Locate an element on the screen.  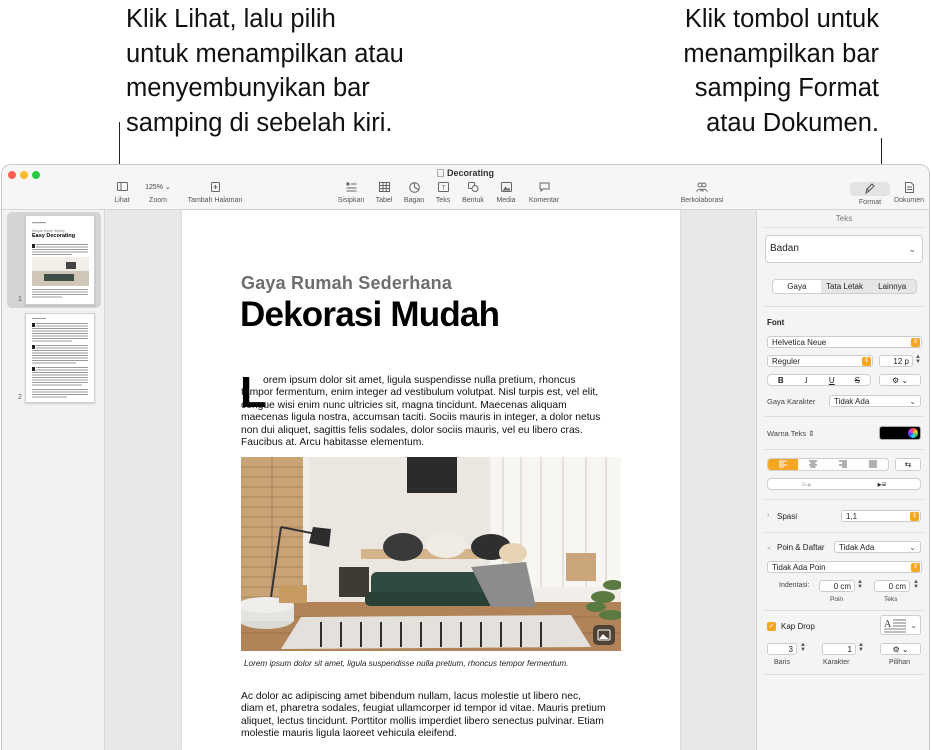
decrease-indent-button: ≡◂ is located at coordinates (806, 484).